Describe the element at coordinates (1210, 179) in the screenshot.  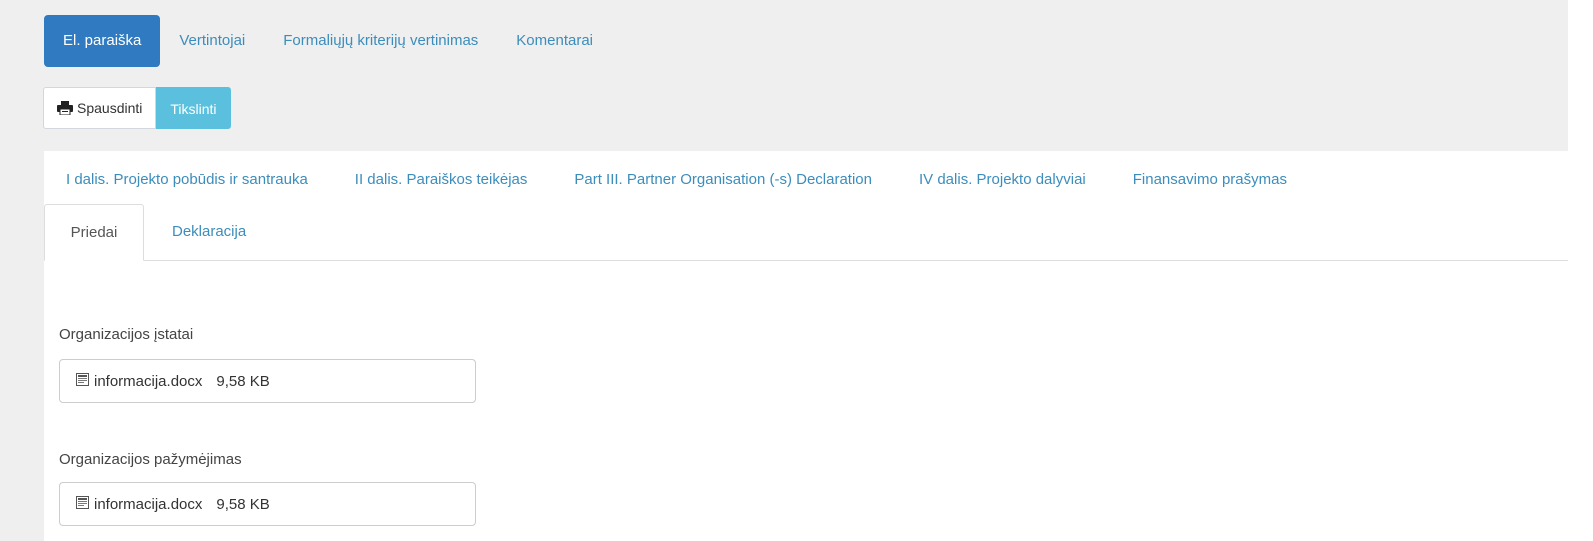
I see `tab-funding-request: Finansavimo prašymas` at that location.